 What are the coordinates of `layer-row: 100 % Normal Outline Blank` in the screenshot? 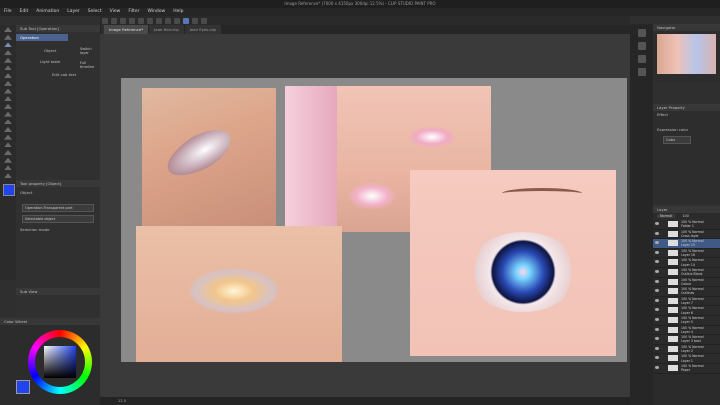 It's located at (686, 273).